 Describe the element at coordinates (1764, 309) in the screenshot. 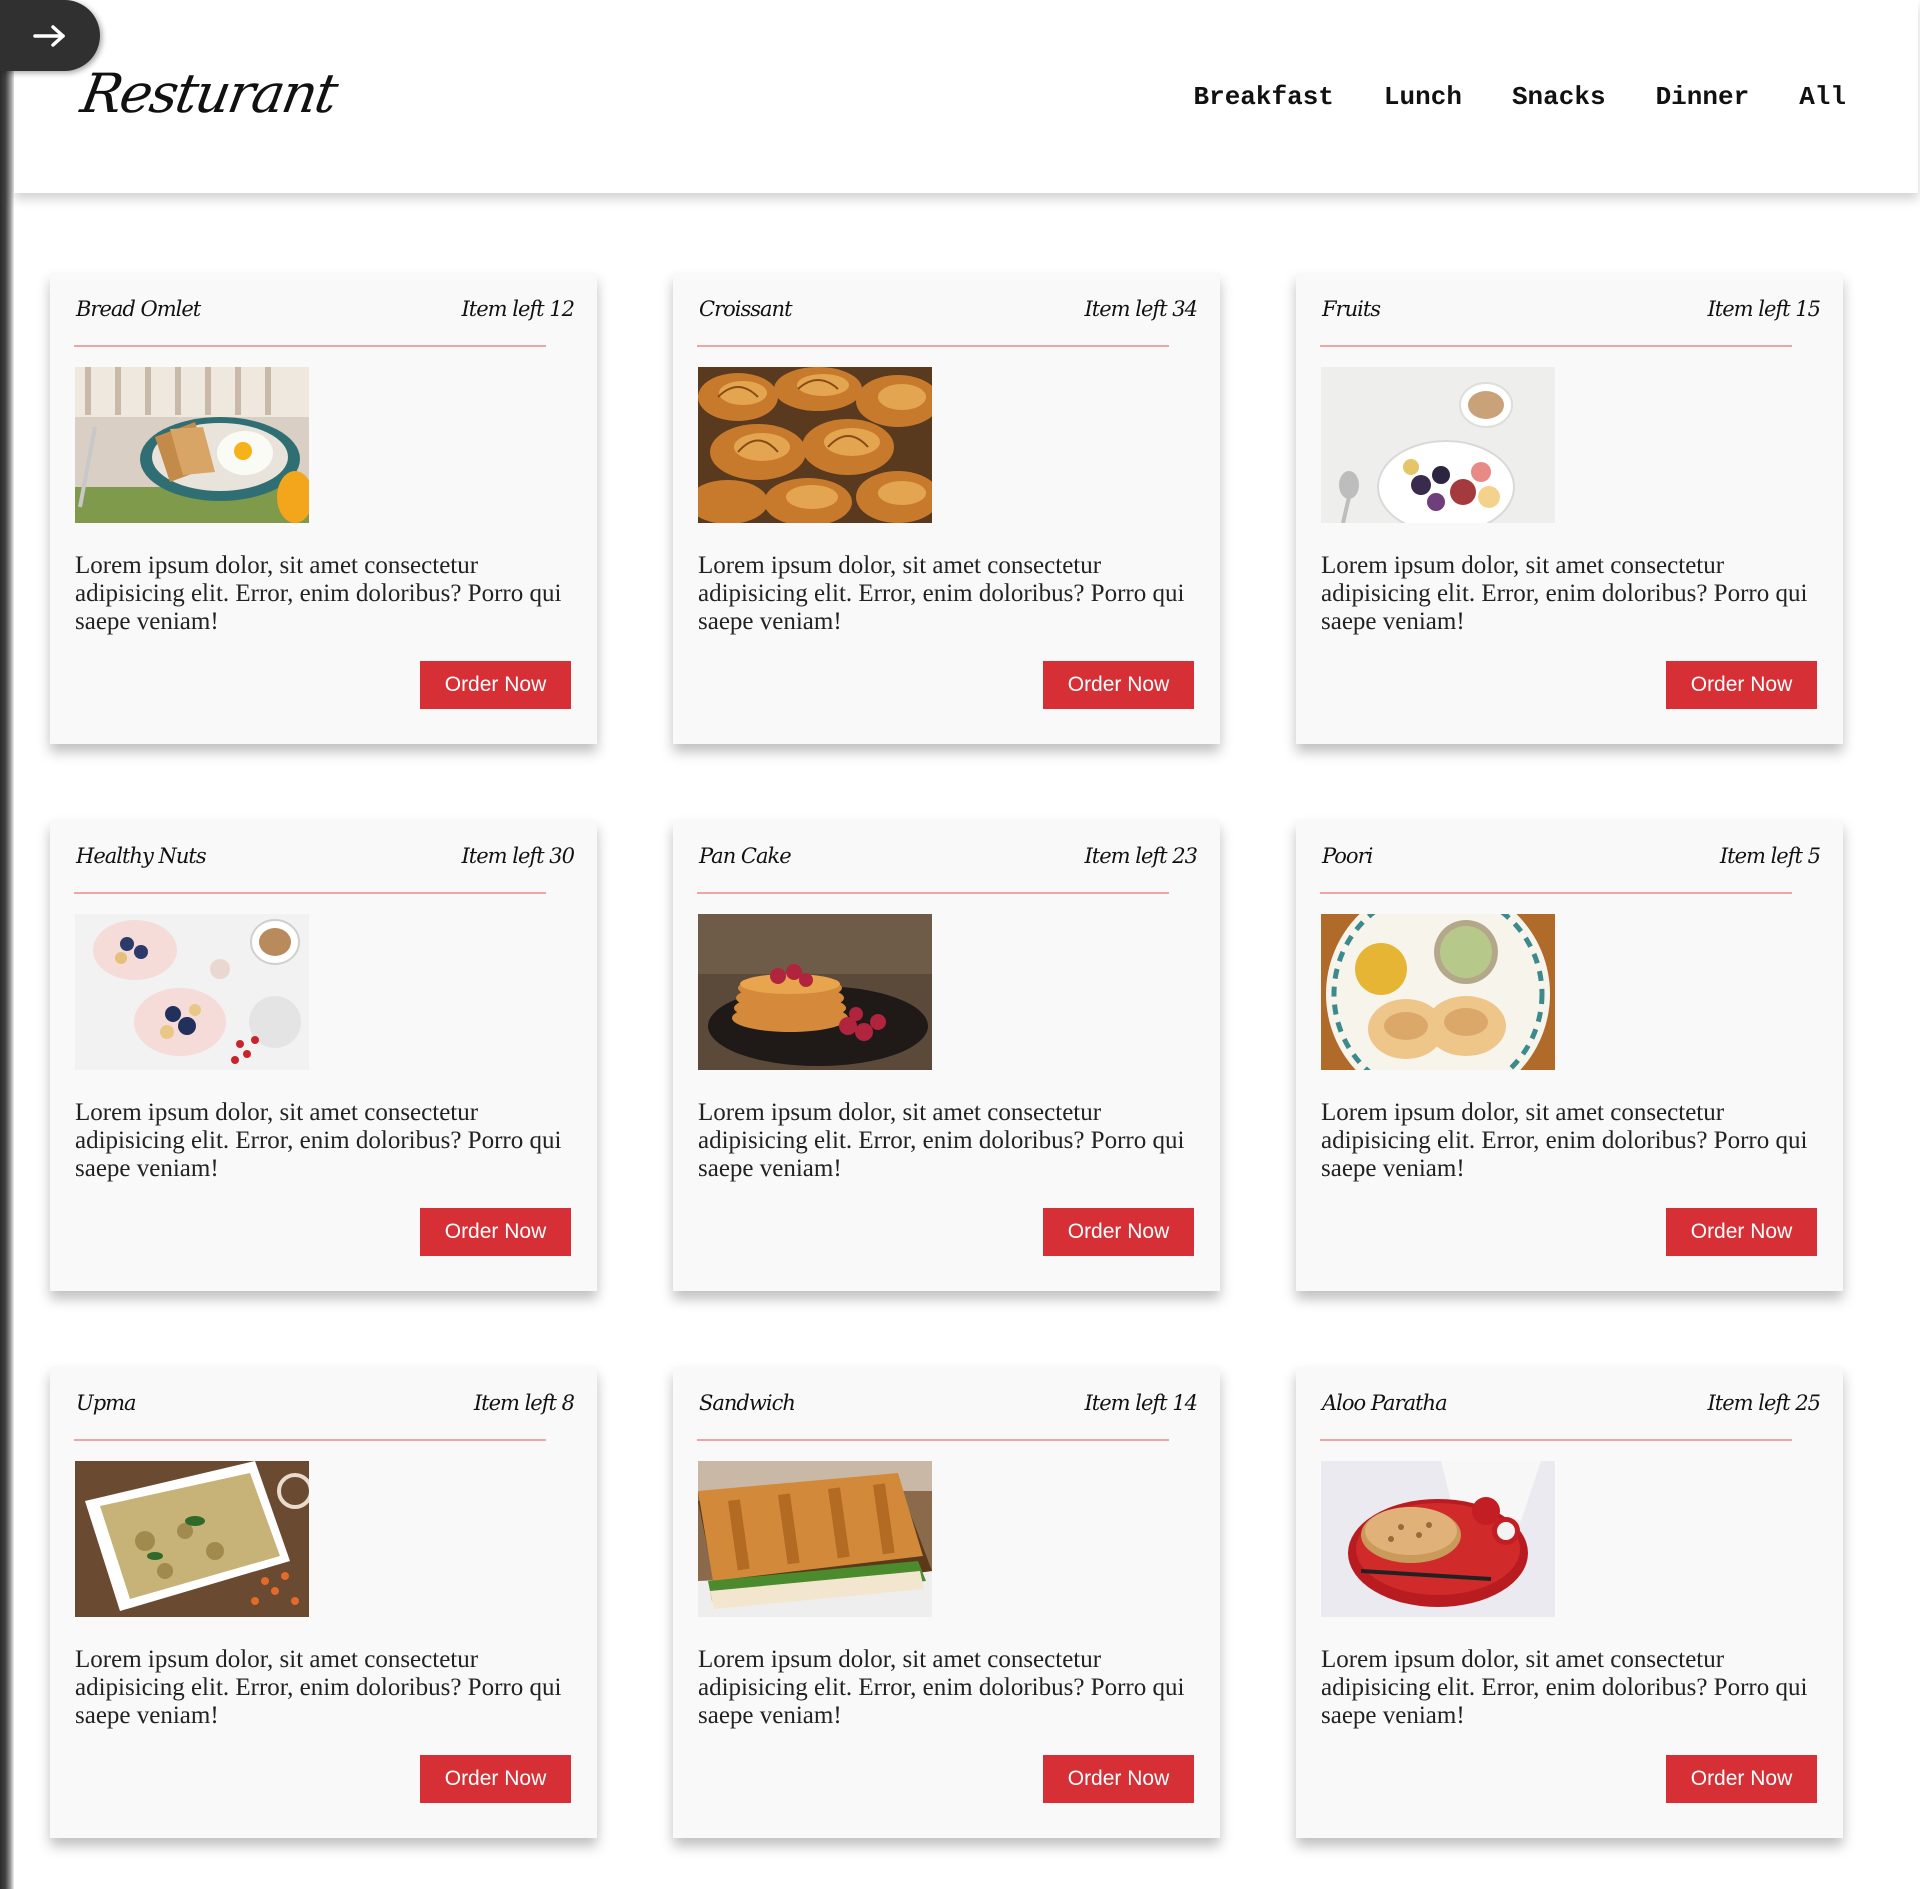

I see `card-stock-count: Item left 15` at that location.